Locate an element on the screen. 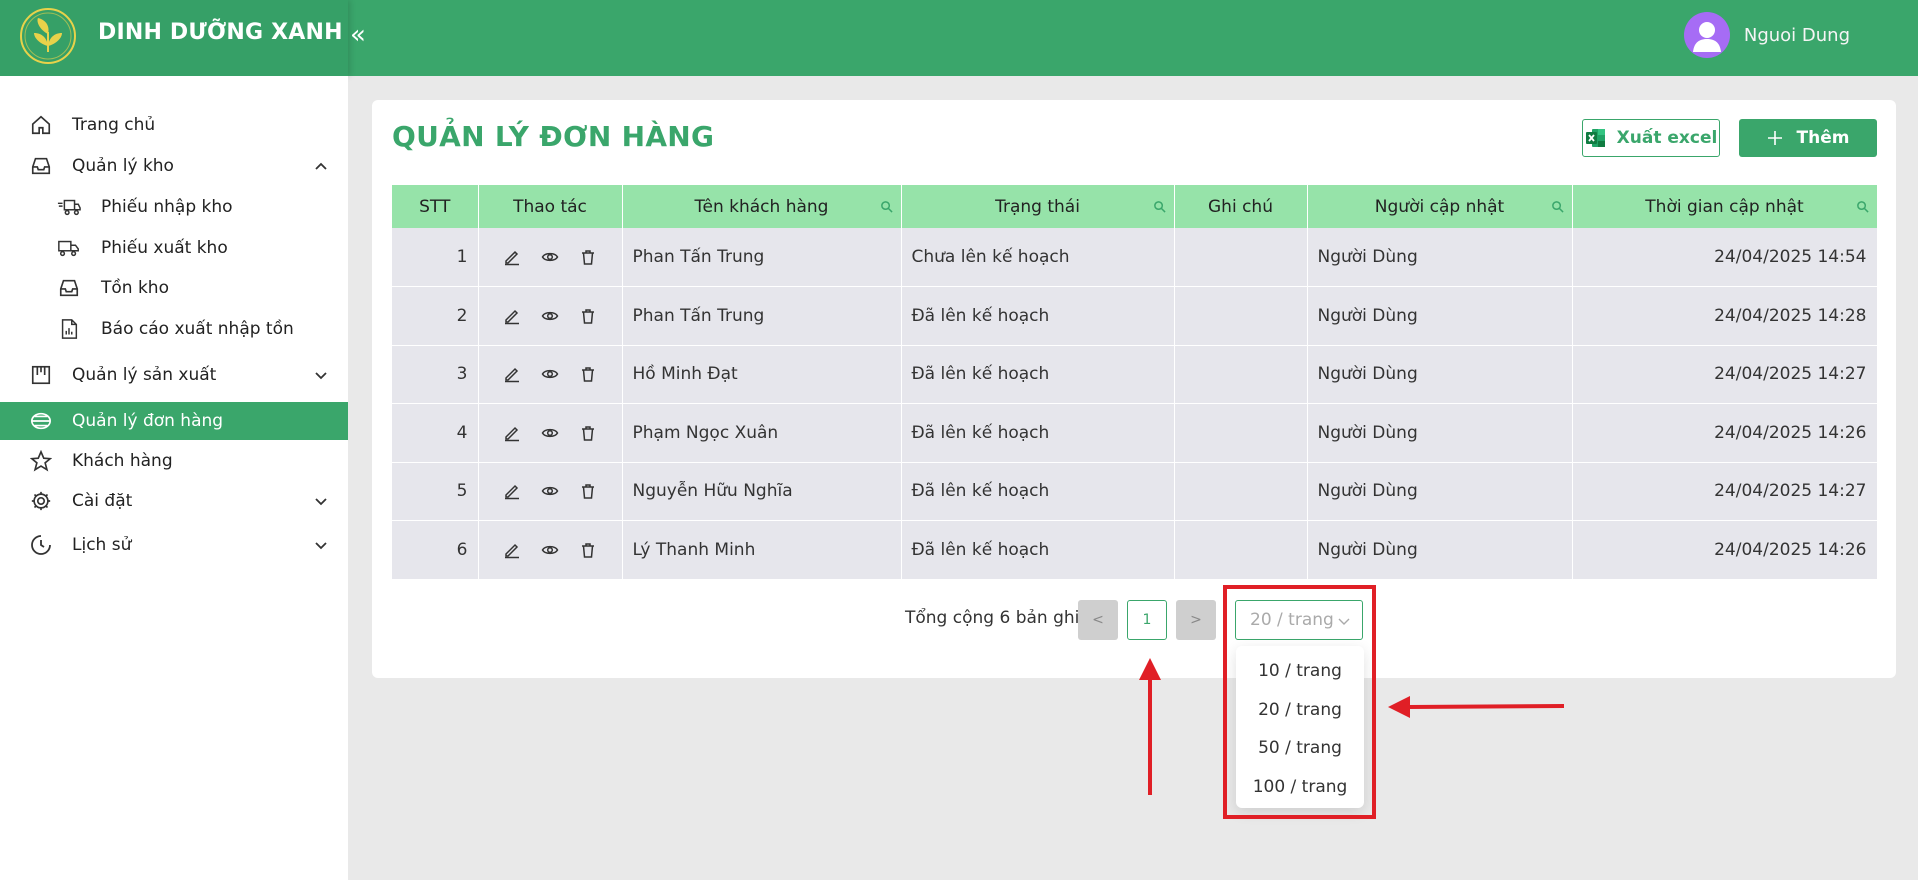 The height and width of the screenshot is (880, 1918). column-header-actions: Thao tác is located at coordinates (550, 206).